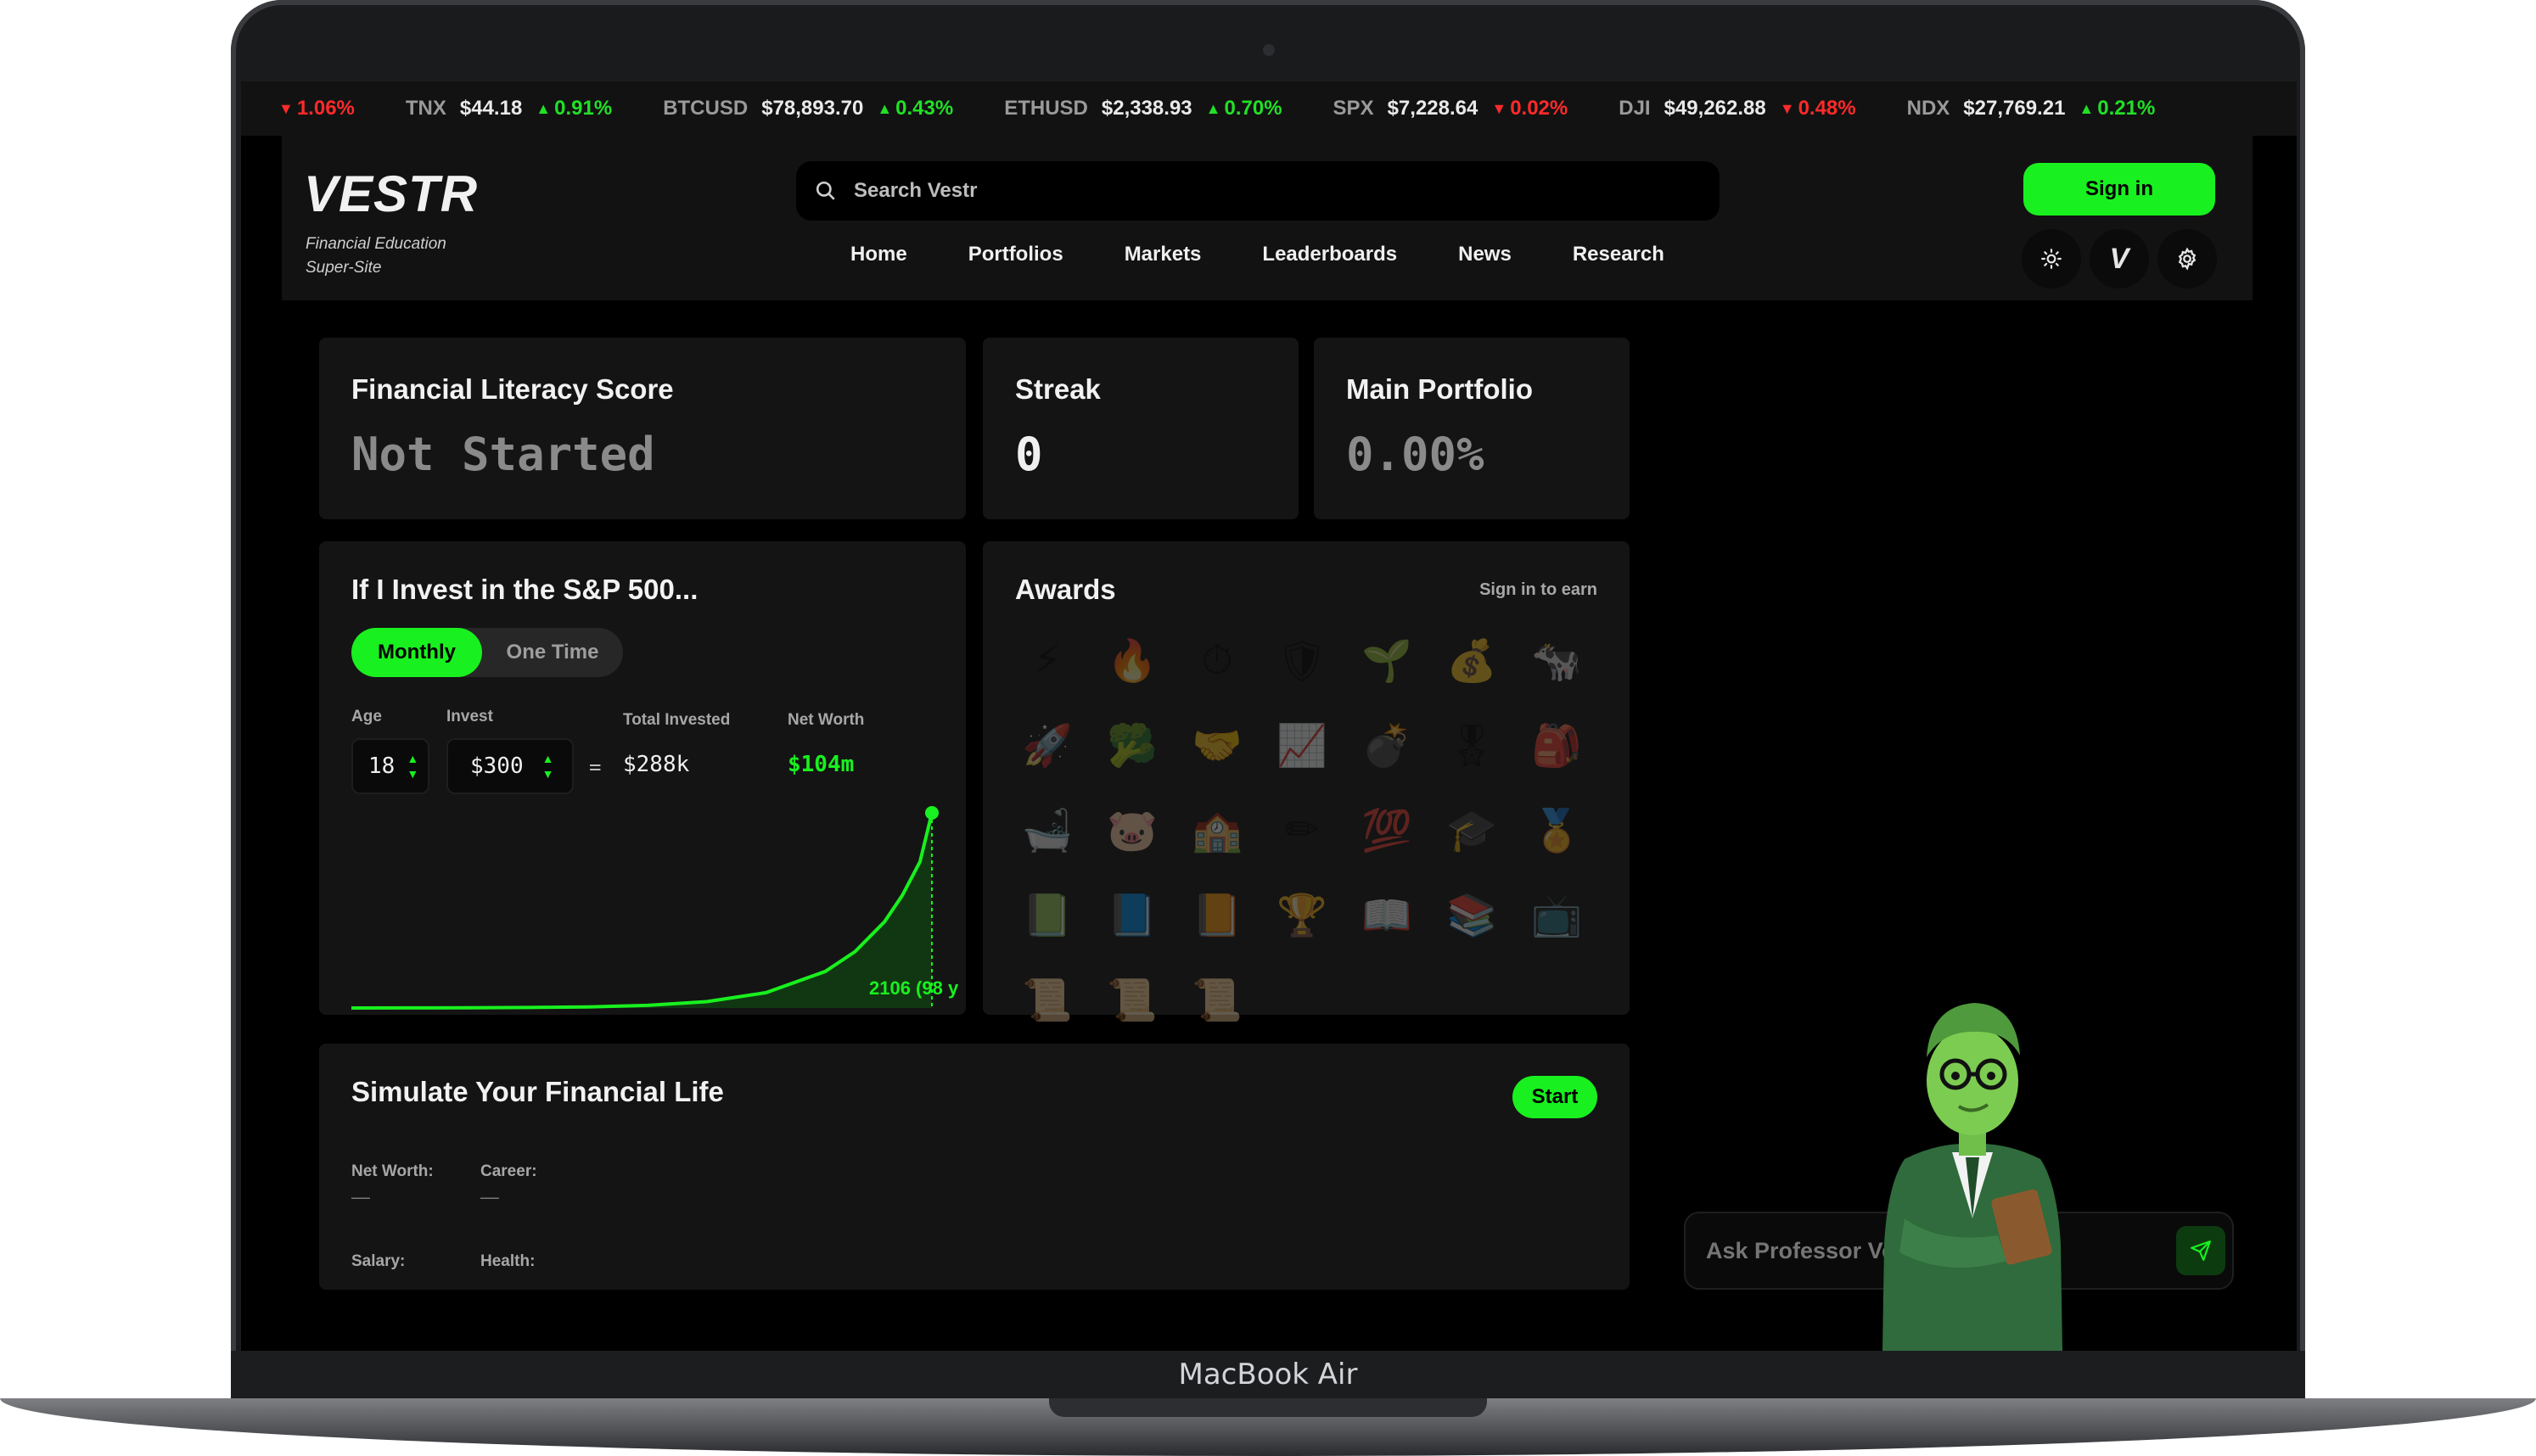 The height and width of the screenshot is (1456, 2536). What do you see at coordinates (2200, 1251) in the screenshot?
I see `send-button` at bounding box center [2200, 1251].